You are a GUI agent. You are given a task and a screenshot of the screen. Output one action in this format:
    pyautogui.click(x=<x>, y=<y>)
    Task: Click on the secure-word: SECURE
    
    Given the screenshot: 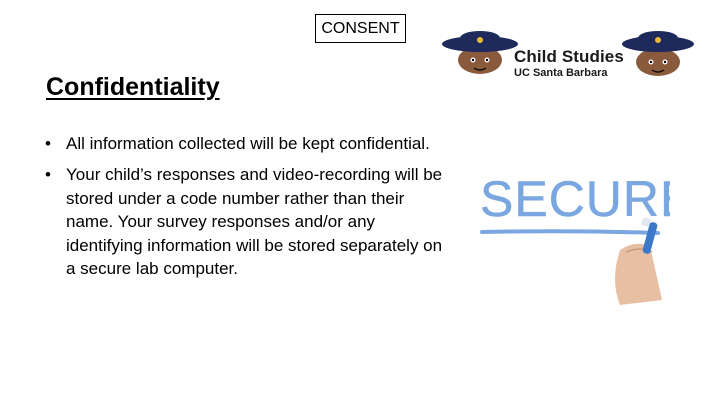 What is the action you would take?
    pyautogui.click(x=575, y=199)
    